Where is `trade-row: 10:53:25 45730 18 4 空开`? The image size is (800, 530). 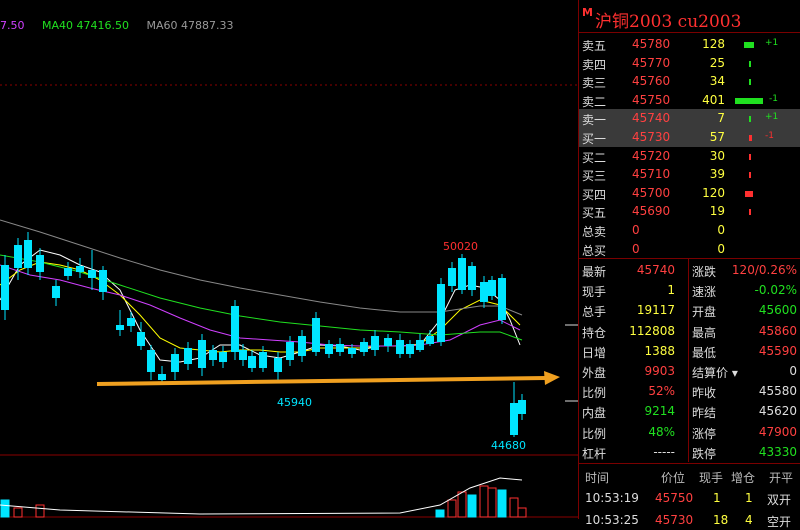
trade-row: 10:53:25 45730 18 4 空开 is located at coordinates (689, 520).